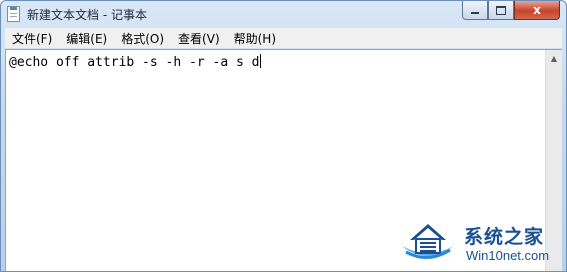 This screenshot has width=567, height=272. I want to click on menu-file: 文件(F), so click(32, 38).